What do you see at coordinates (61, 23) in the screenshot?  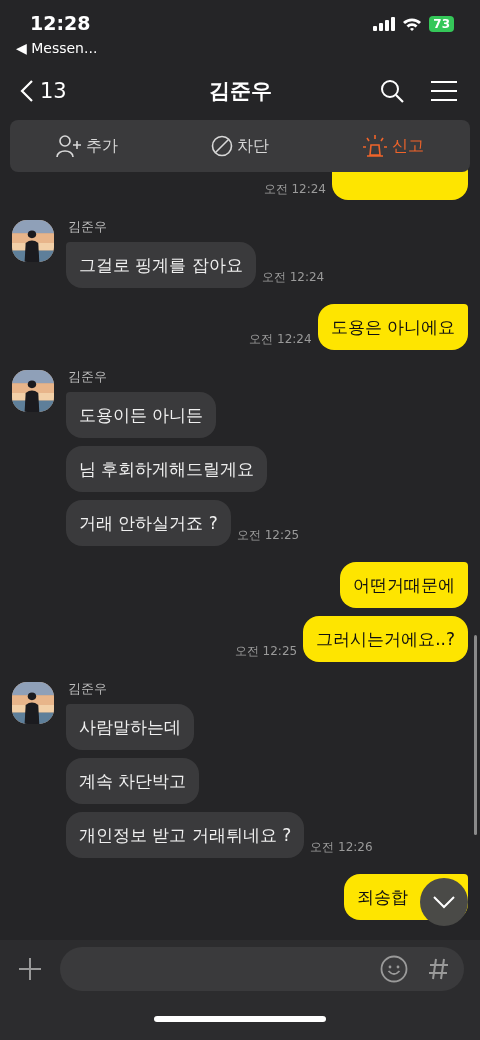 I see `status-time: 12:28` at bounding box center [61, 23].